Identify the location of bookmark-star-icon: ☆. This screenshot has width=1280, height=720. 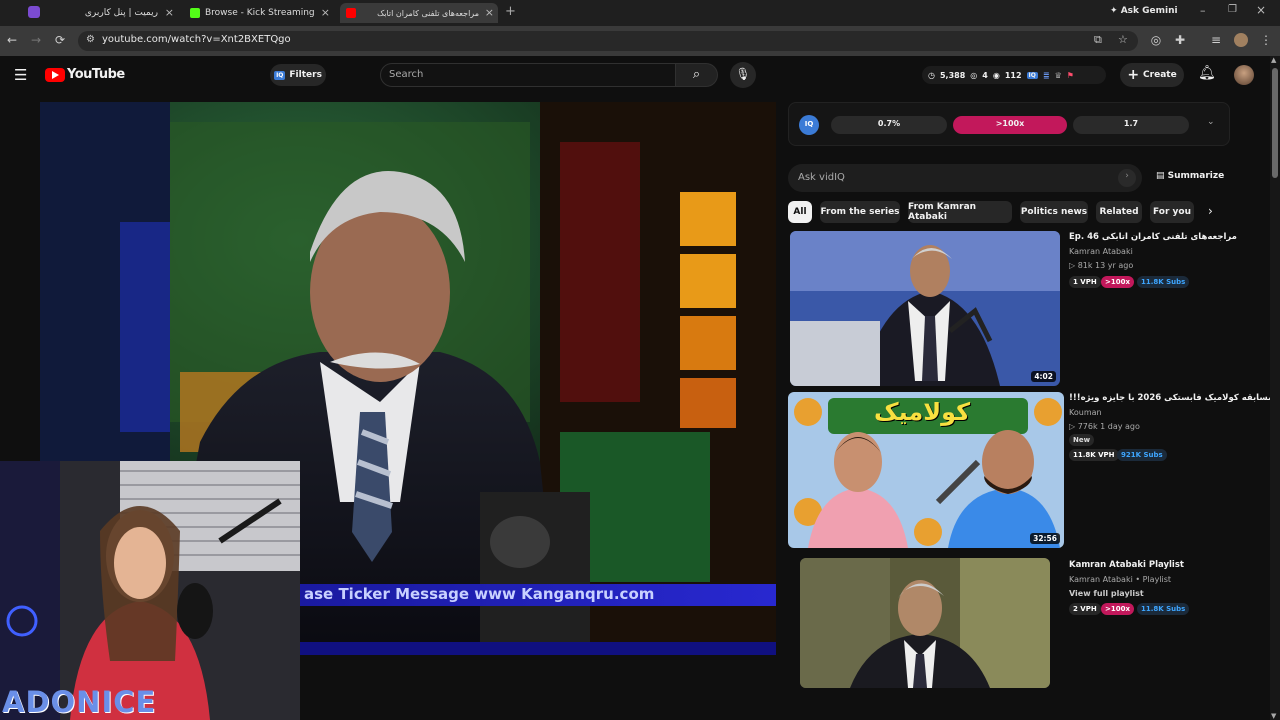
(1123, 39).